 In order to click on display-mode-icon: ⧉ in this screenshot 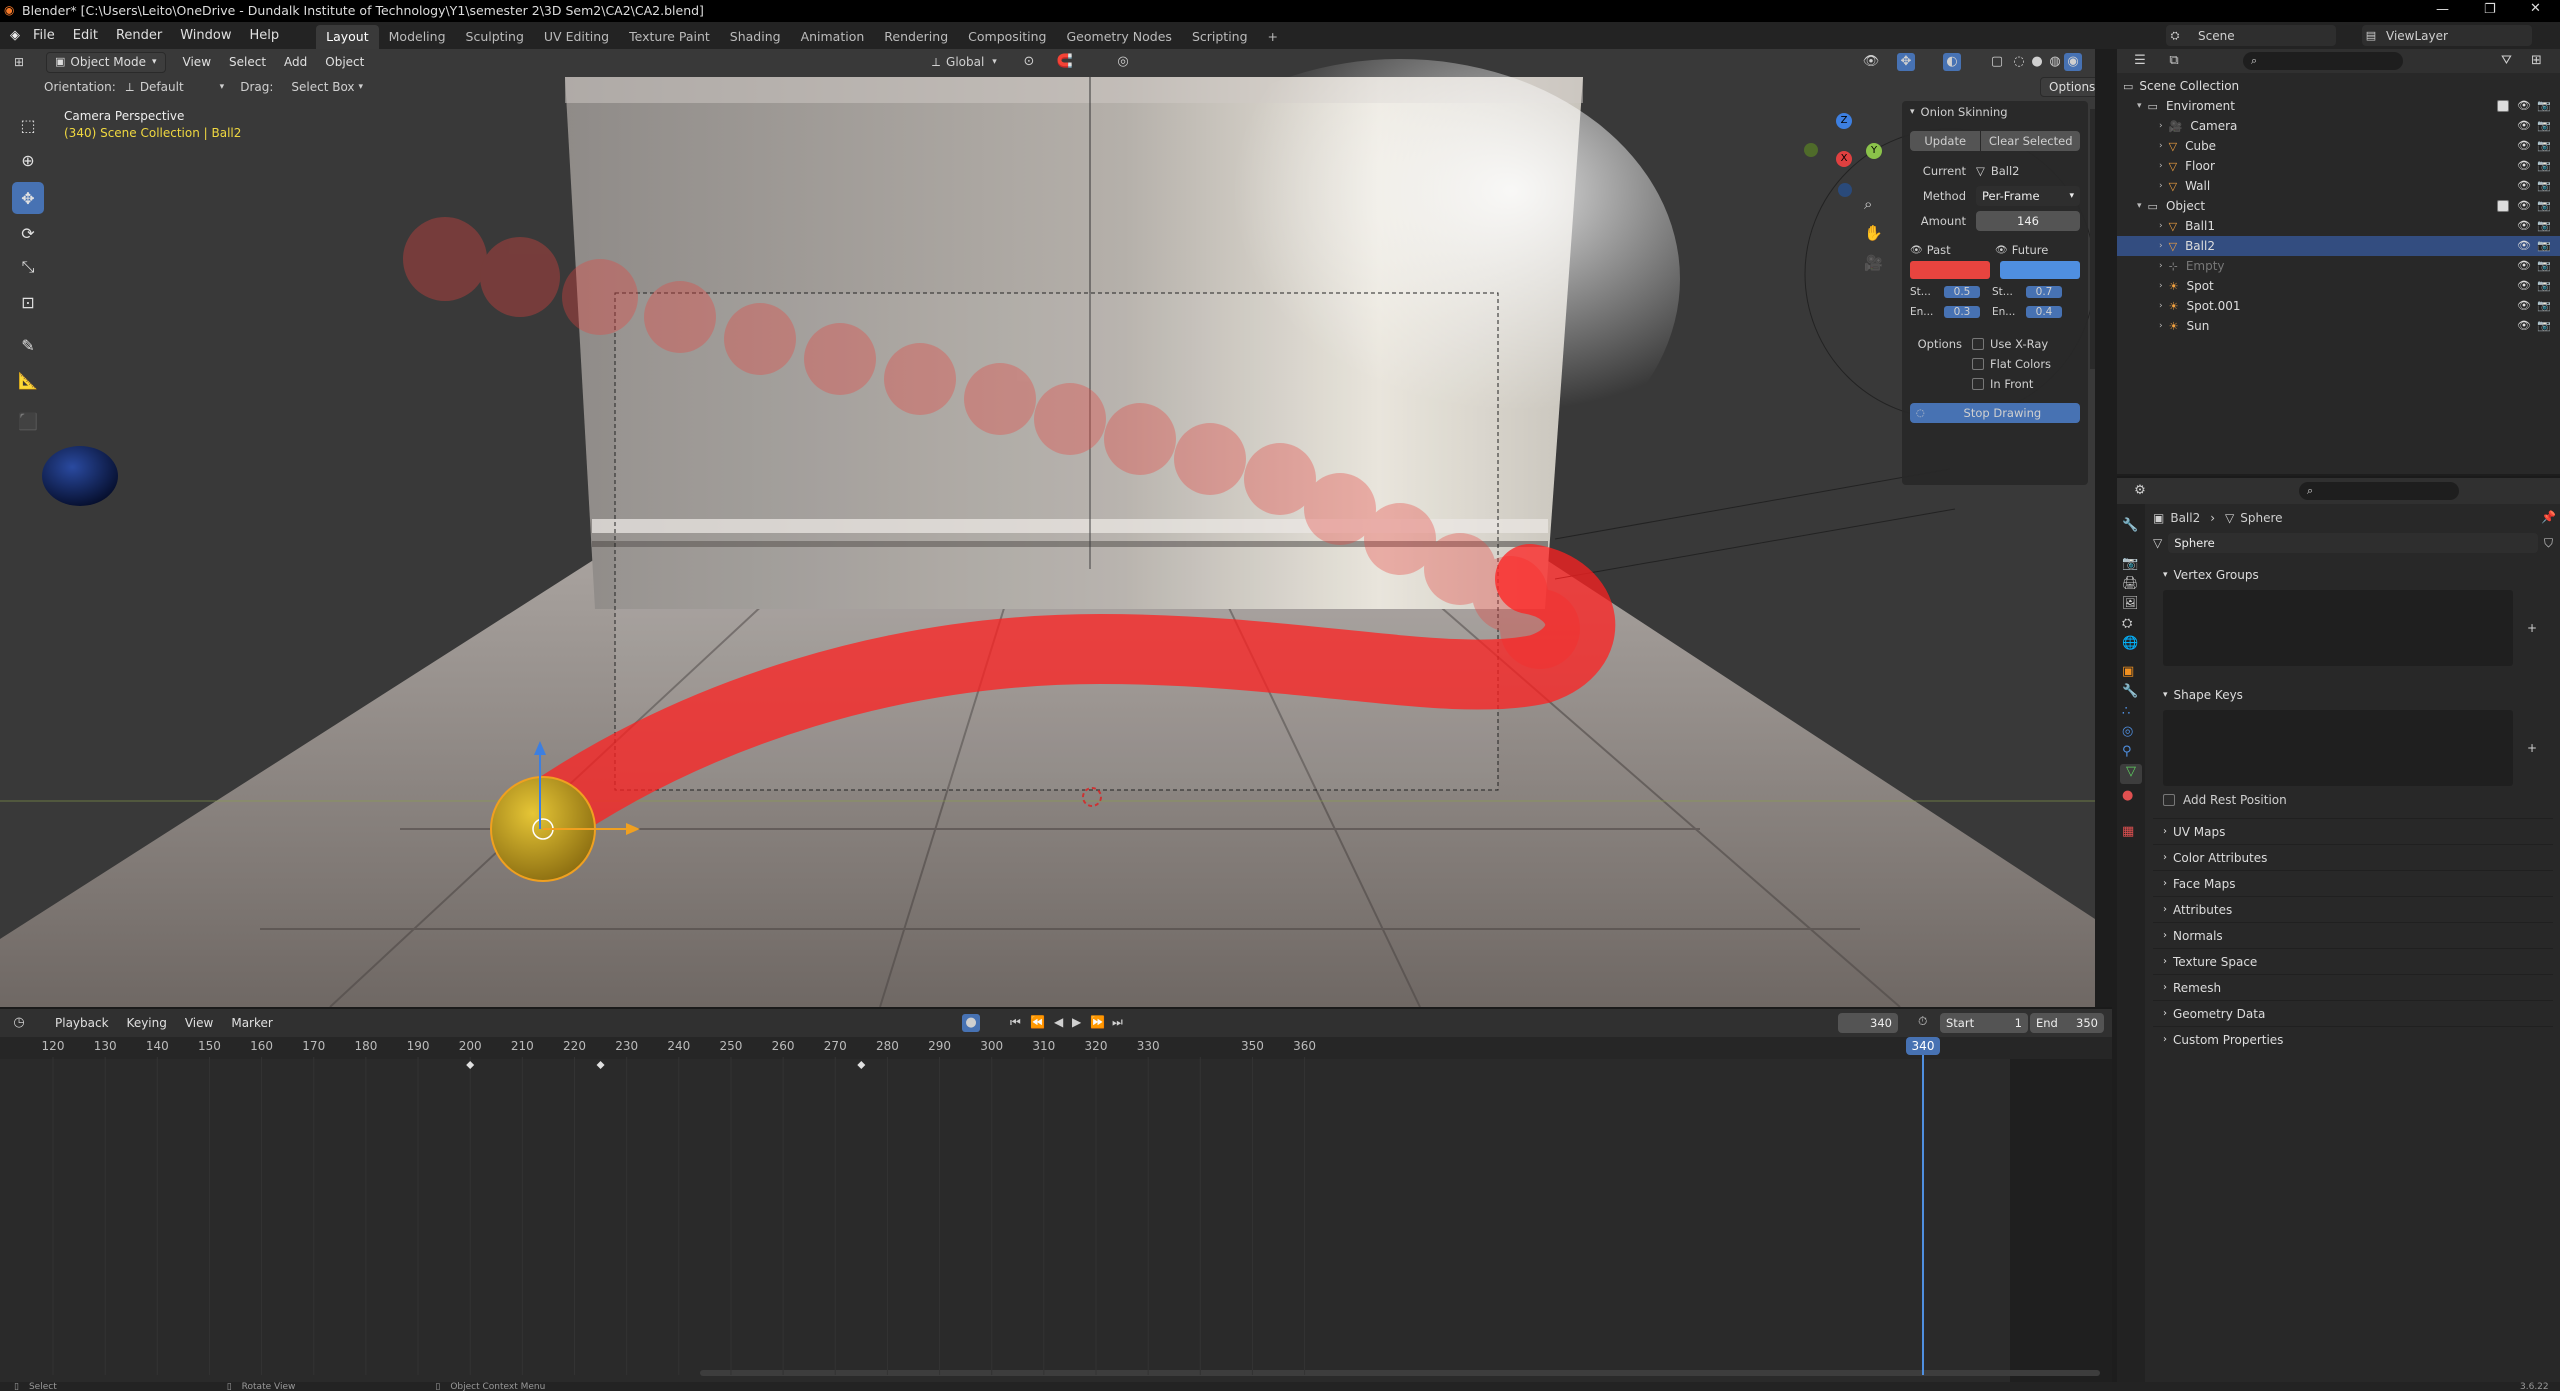, I will do `click(2174, 61)`.